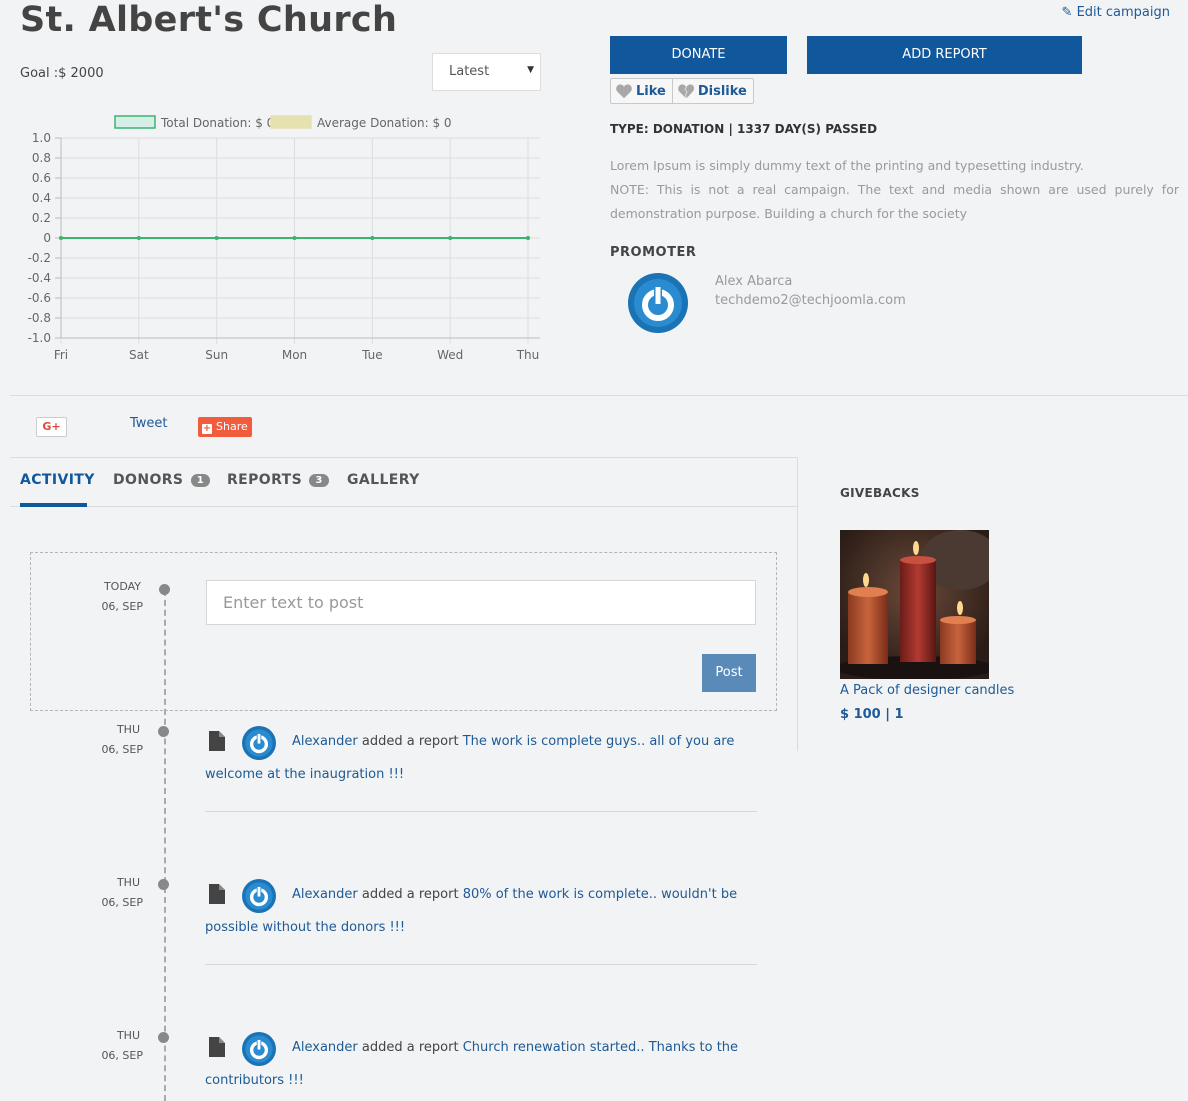  What do you see at coordinates (39, 238) in the screenshot?
I see `chart-y-ticks: 1.0 0.8 0.6 0.4 0.2 0 -0.2 -0.4 -0.6 -0.8 -1.0` at bounding box center [39, 238].